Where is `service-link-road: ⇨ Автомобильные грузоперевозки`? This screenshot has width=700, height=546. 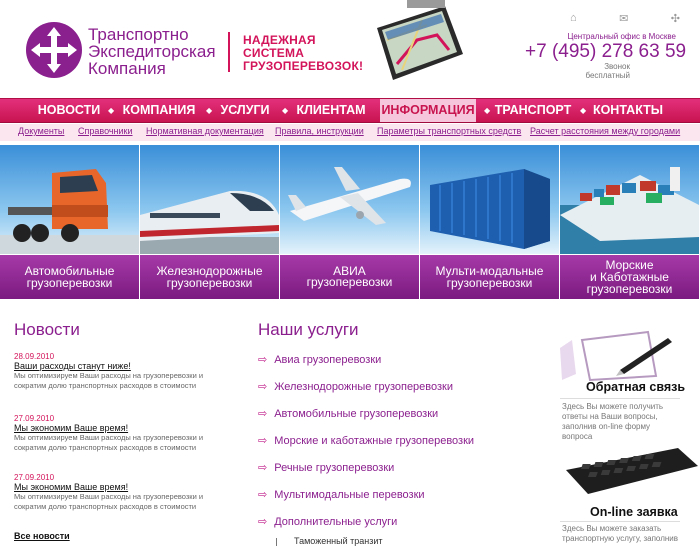
service-link-road: ⇨ Автомобильные грузоперевозки is located at coordinates (348, 413).